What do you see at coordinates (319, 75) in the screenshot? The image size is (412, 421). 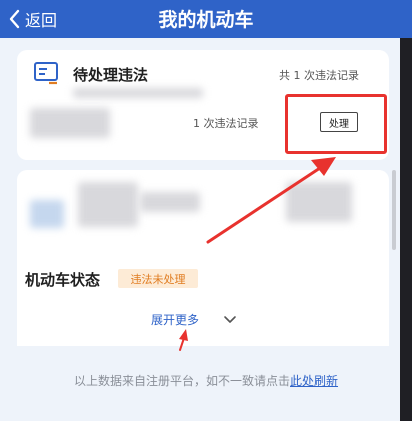 I see `total-records-text: 共 1 次违法记录` at bounding box center [319, 75].